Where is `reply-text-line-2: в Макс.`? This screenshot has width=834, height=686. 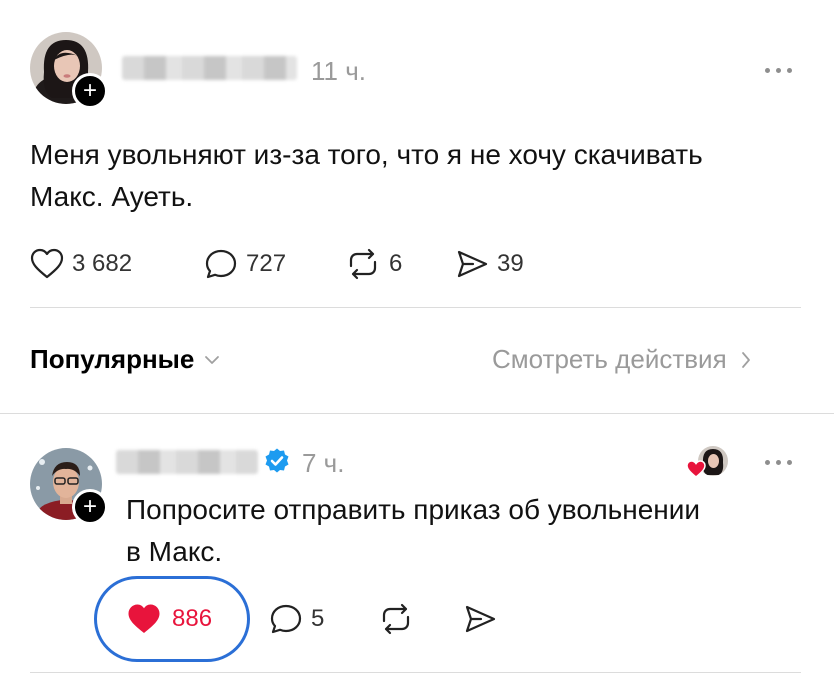
reply-text-line-2: в Макс. is located at coordinates (174, 551).